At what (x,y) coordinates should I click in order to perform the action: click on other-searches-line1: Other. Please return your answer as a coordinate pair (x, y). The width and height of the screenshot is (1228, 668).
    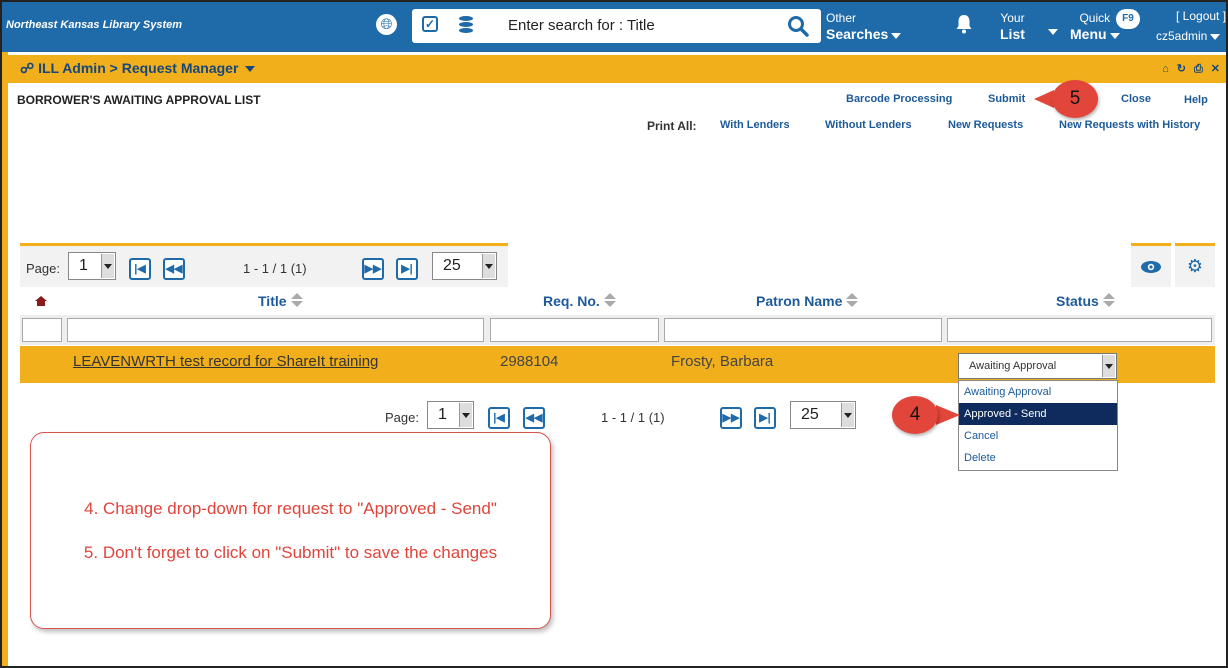
    Looking at the image, I should click on (841, 18).